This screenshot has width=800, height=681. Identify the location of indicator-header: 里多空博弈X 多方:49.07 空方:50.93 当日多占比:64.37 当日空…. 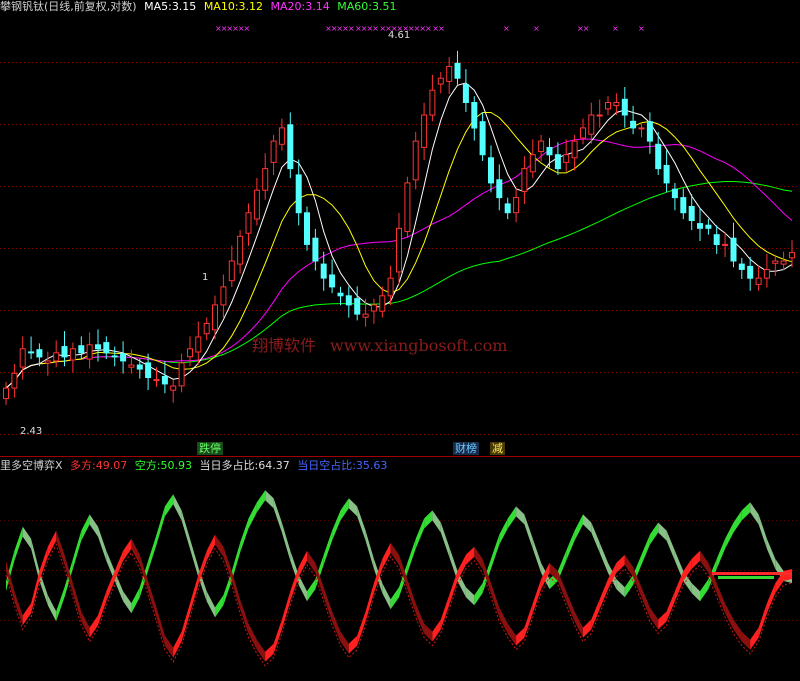
(195, 466).